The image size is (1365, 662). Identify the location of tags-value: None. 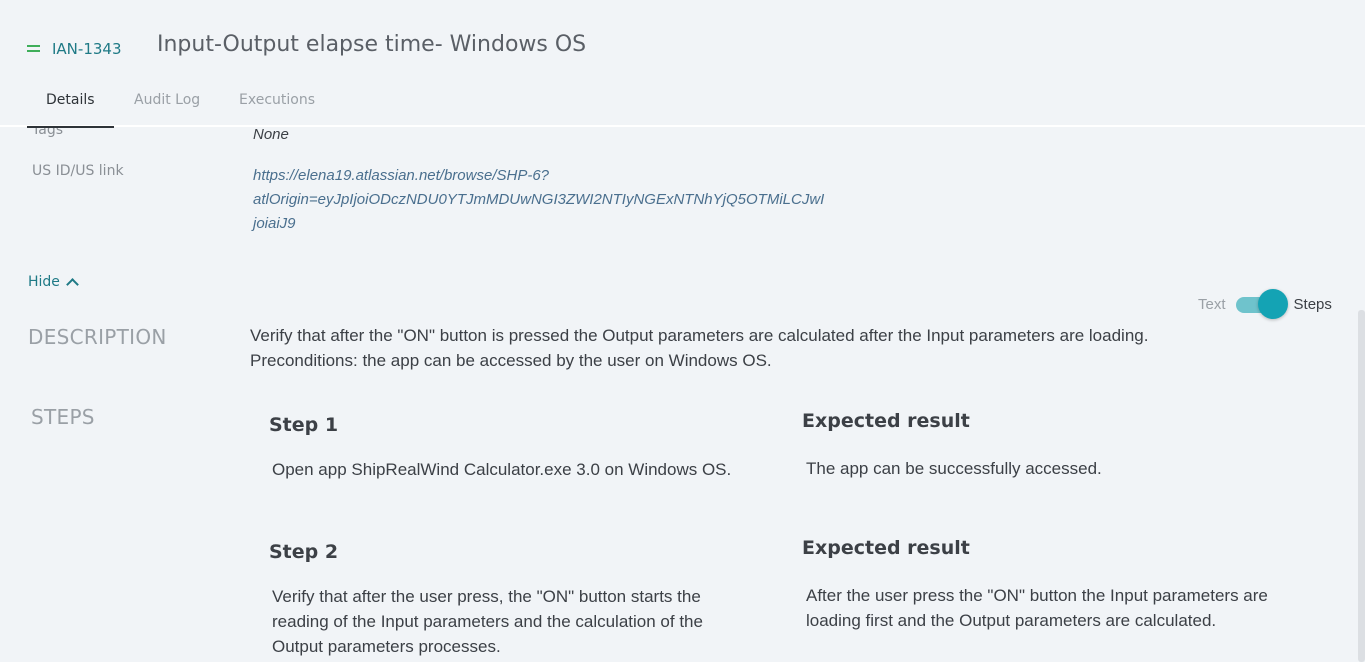
(271, 134).